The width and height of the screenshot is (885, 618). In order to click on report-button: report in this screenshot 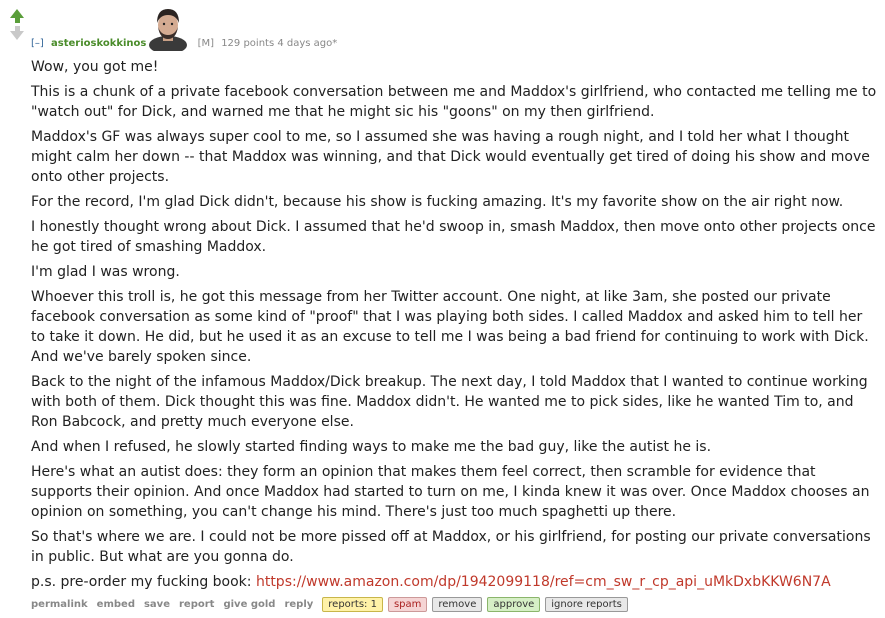, I will do `click(196, 604)`.